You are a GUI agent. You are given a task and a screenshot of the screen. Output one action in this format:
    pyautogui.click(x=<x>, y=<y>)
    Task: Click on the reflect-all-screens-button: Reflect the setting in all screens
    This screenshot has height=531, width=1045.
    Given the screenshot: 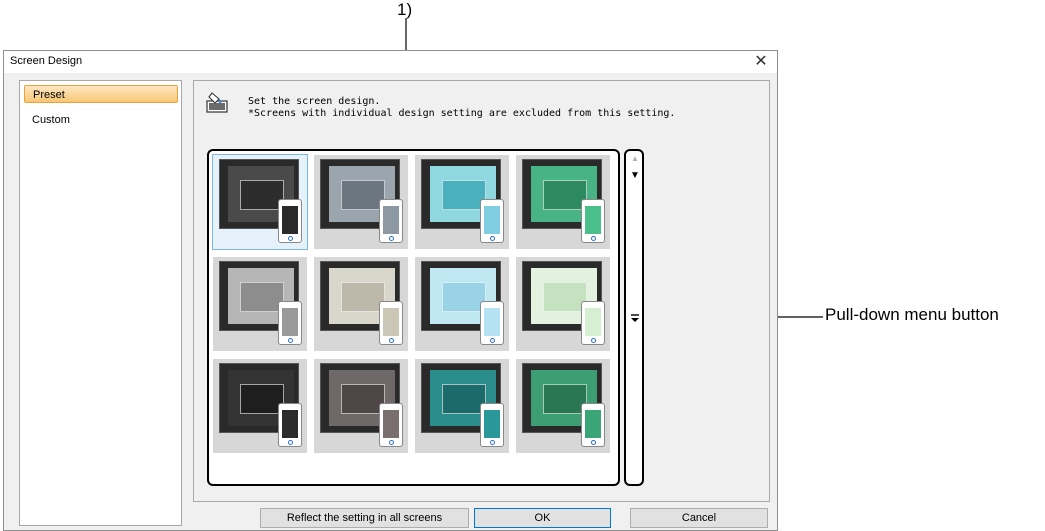 What is the action you would take?
    pyautogui.click(x=364, y=518)
    